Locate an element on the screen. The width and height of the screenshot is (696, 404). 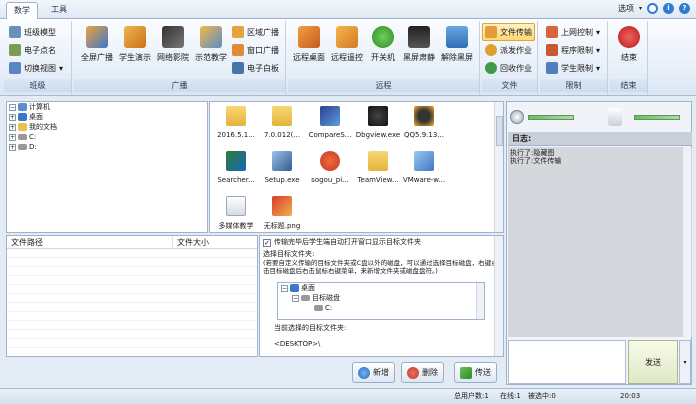
assign-homework-icon is located at coordinates (491, 50).